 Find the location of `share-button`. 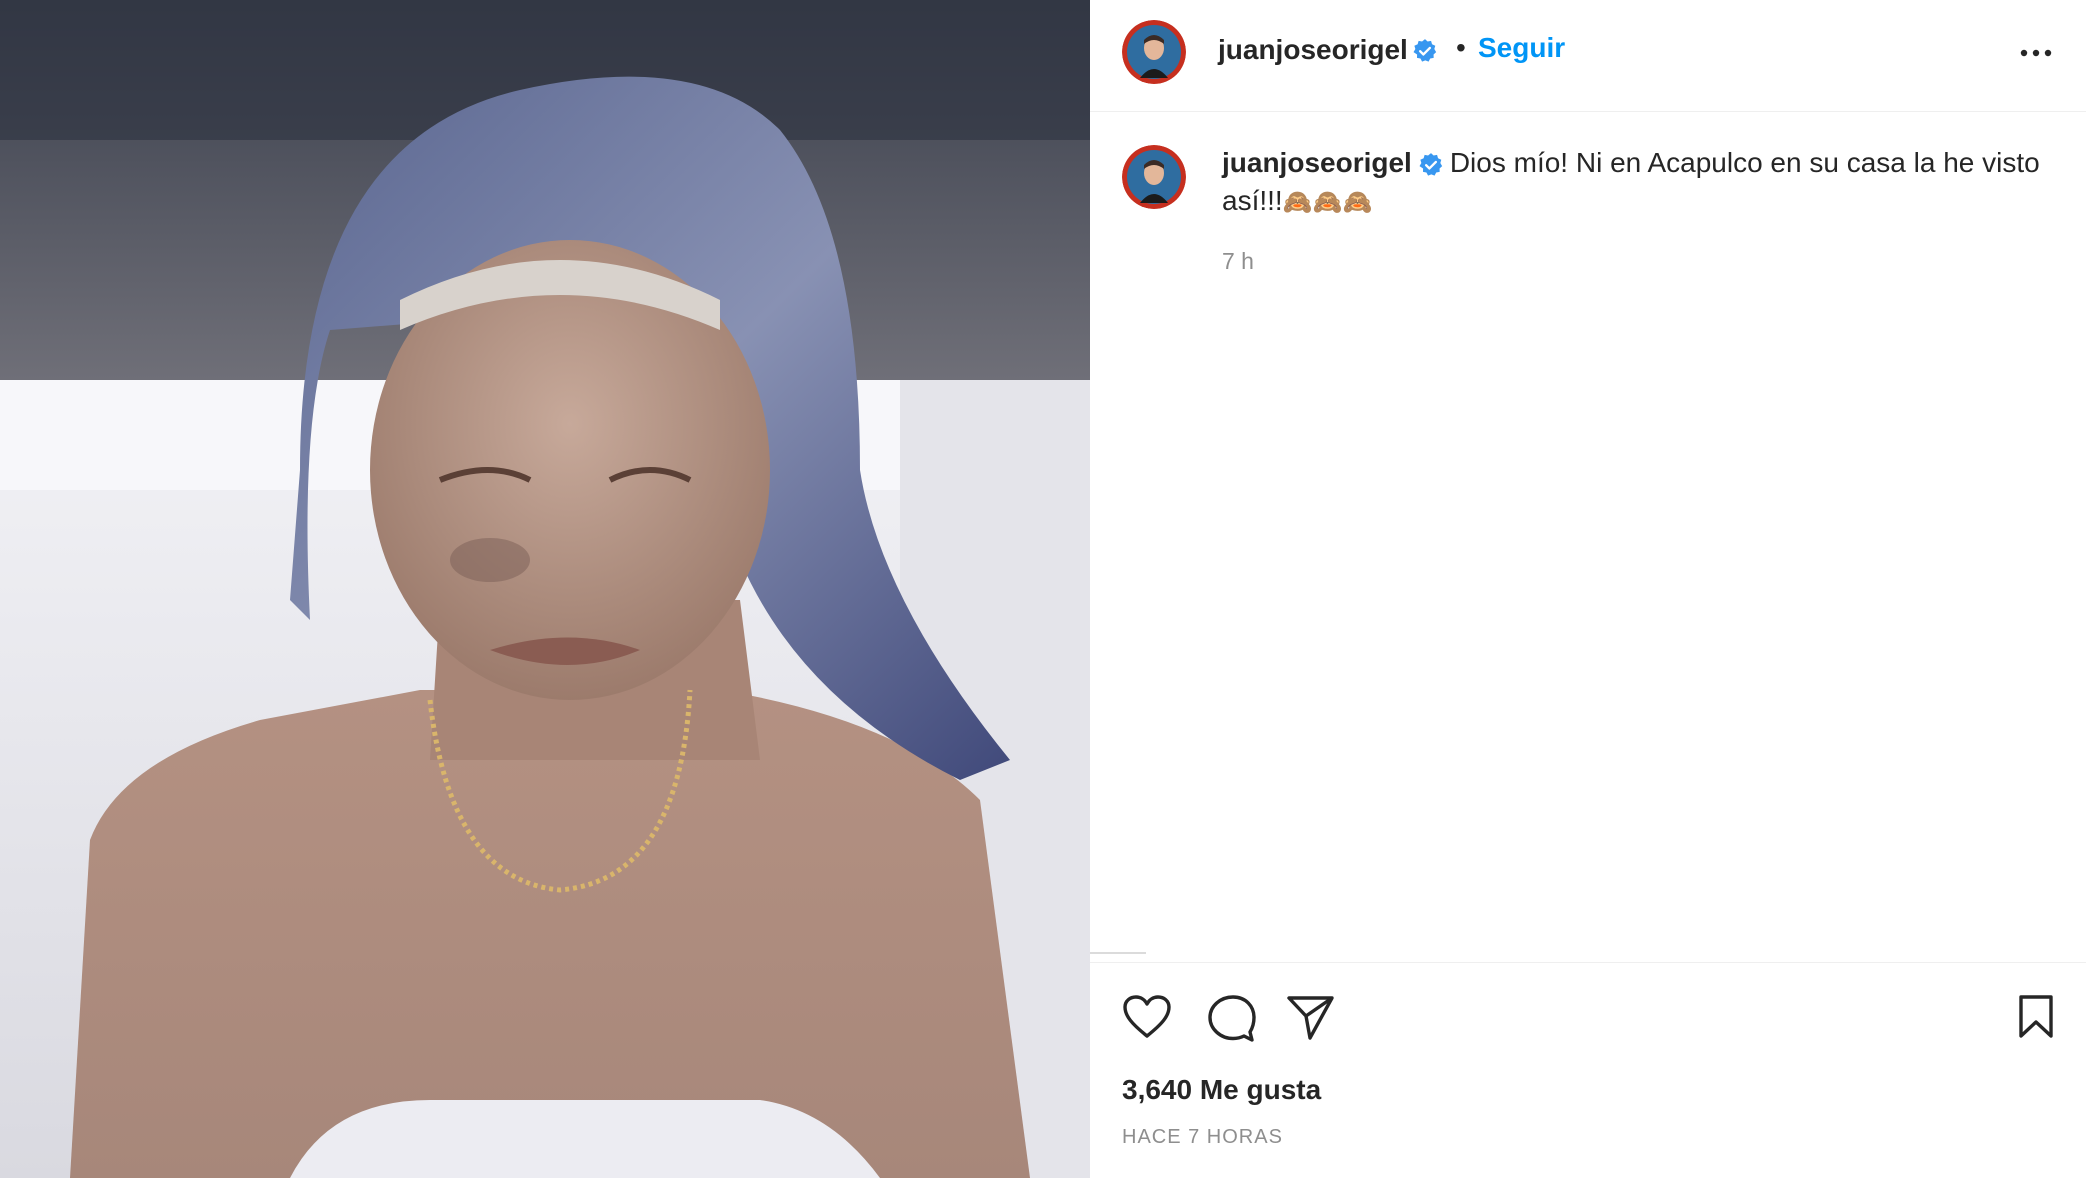

share-button is located at coordinates (1311, 1019).